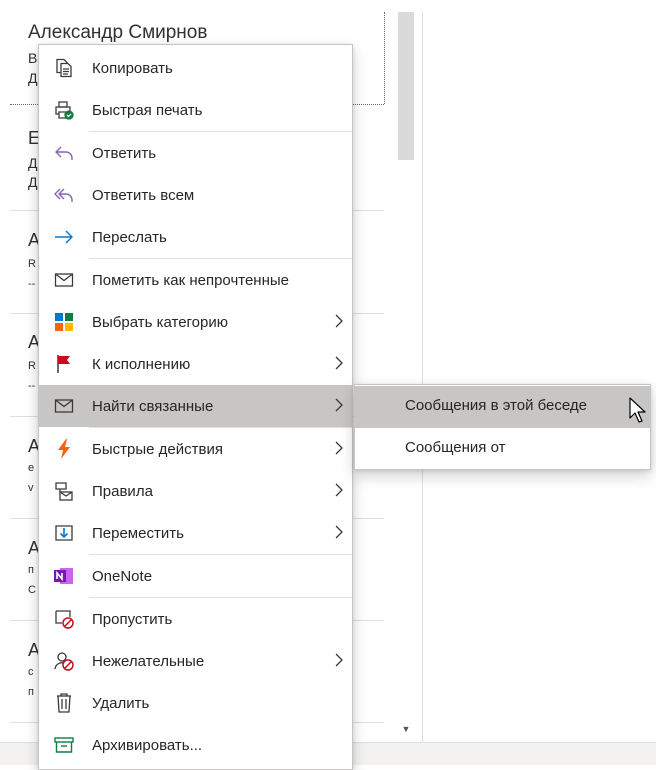  I want to click on category-icon, so click(64, 322).